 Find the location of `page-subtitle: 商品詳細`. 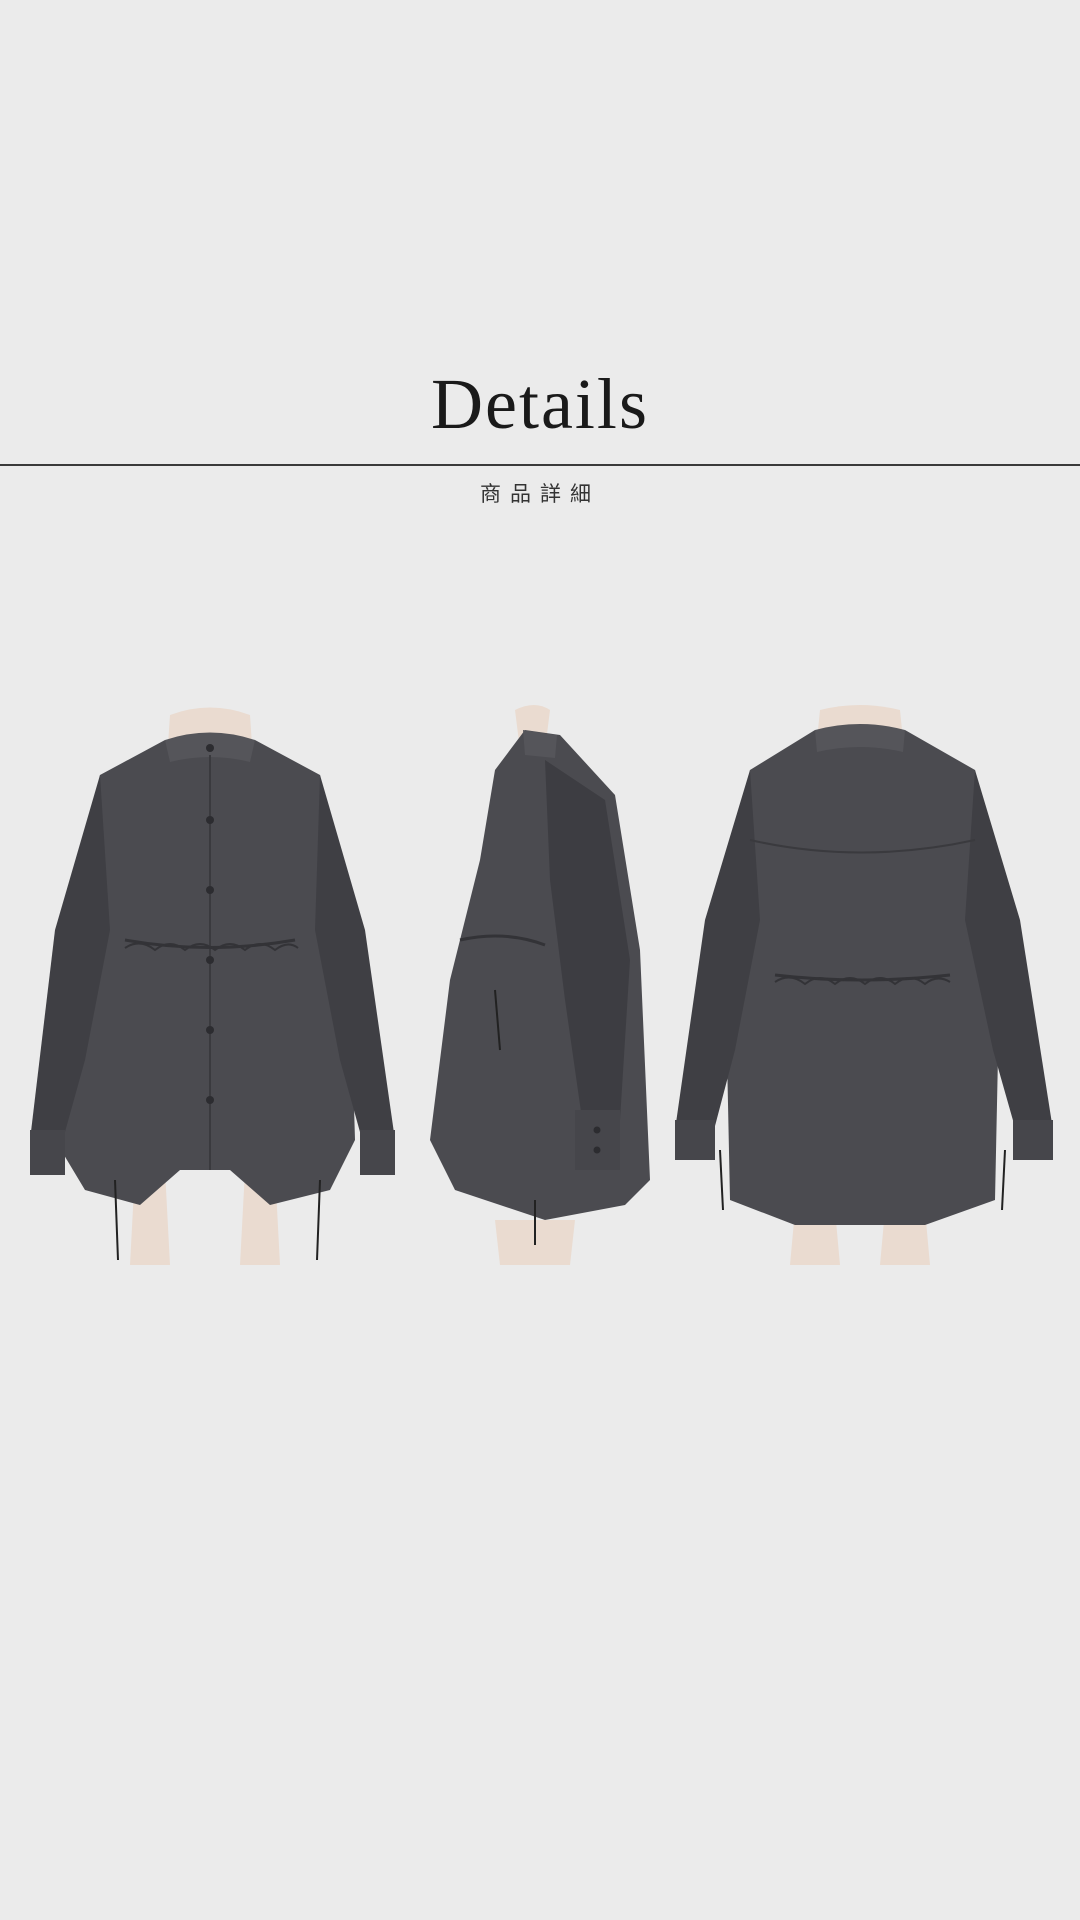

page-subtitle: 商品詳細 is located at coordinates (540, 494).